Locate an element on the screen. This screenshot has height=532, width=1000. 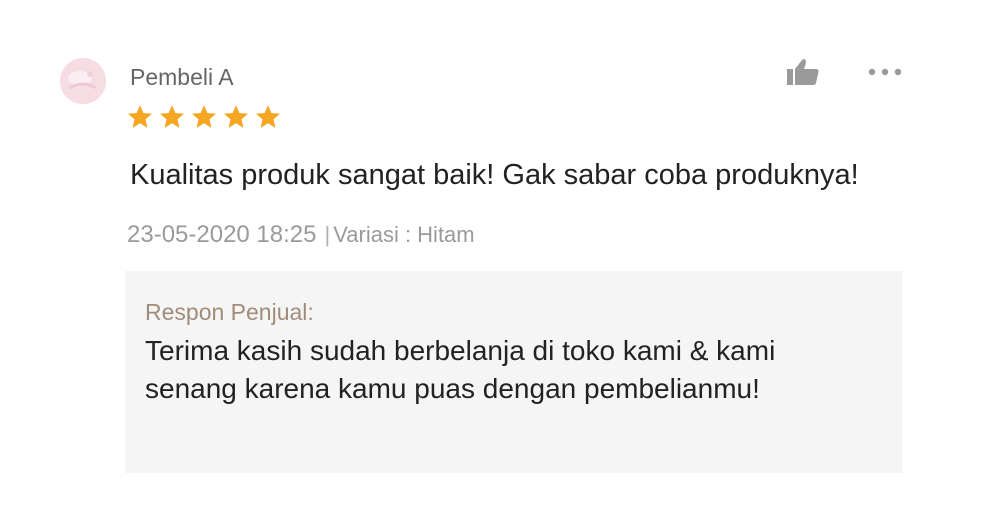
rating-stars is located at coordinates (204, 117).